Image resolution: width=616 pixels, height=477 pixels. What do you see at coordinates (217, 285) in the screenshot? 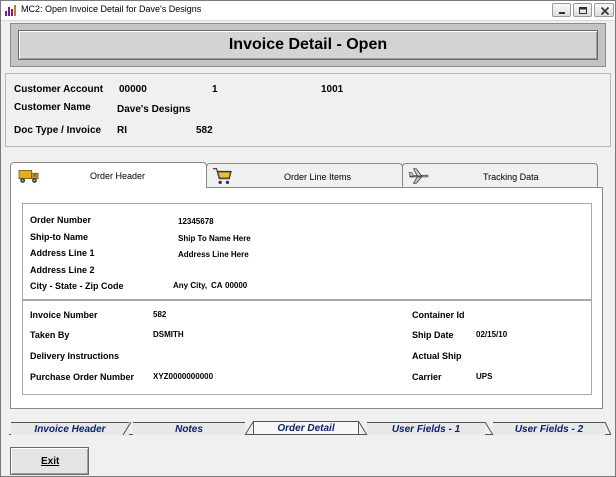
I see `state-value: CA` at bounding box center [217, 285].